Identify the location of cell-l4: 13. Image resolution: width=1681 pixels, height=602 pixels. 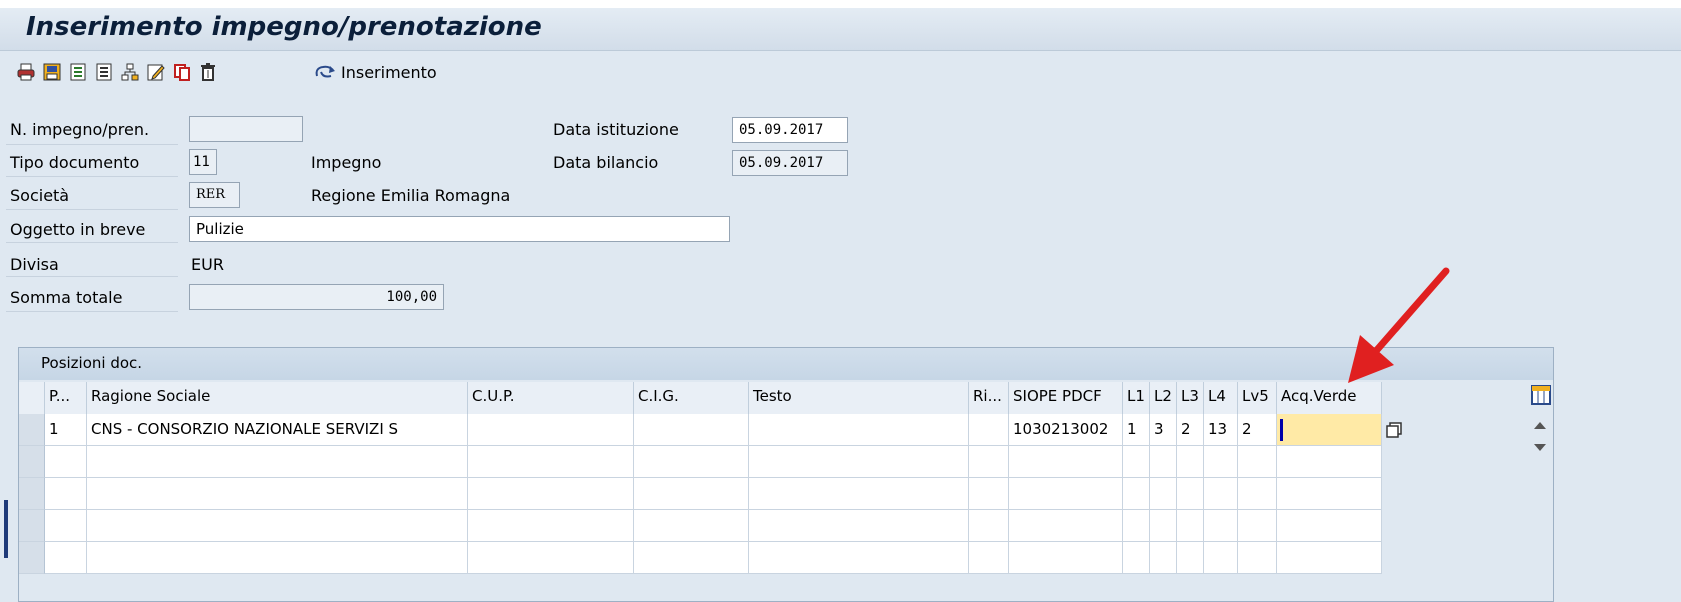
(1221, 430).